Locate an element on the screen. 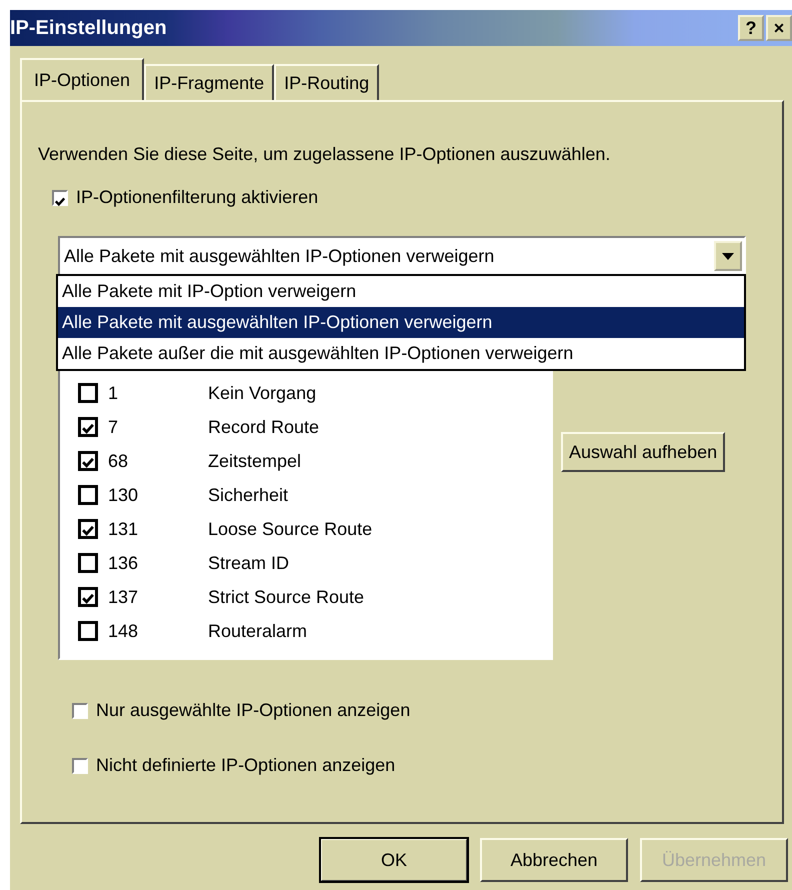  option-name: Stream ID is located at coordinates (249, 563).